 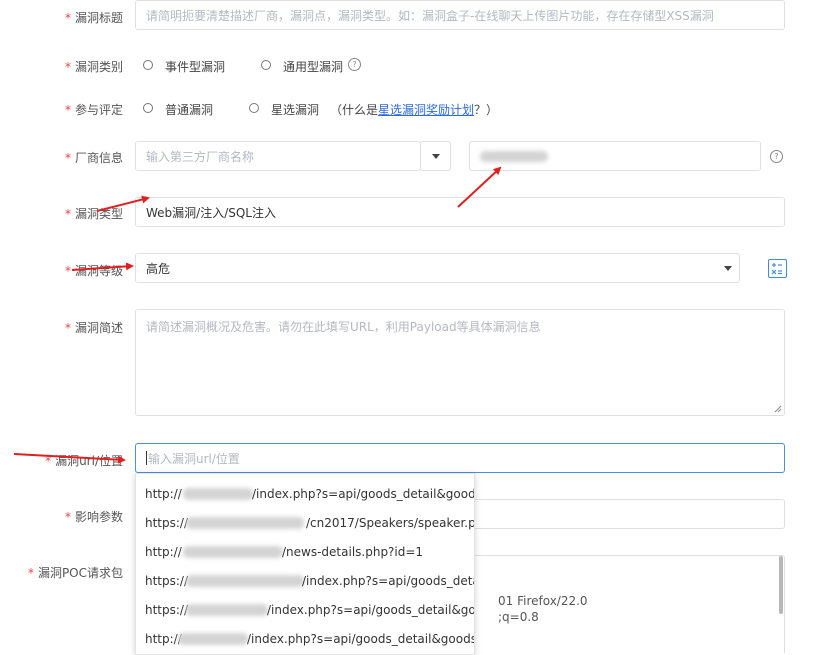 I want to click on rating-label: * 参与评定, so click(x=93, y=110).